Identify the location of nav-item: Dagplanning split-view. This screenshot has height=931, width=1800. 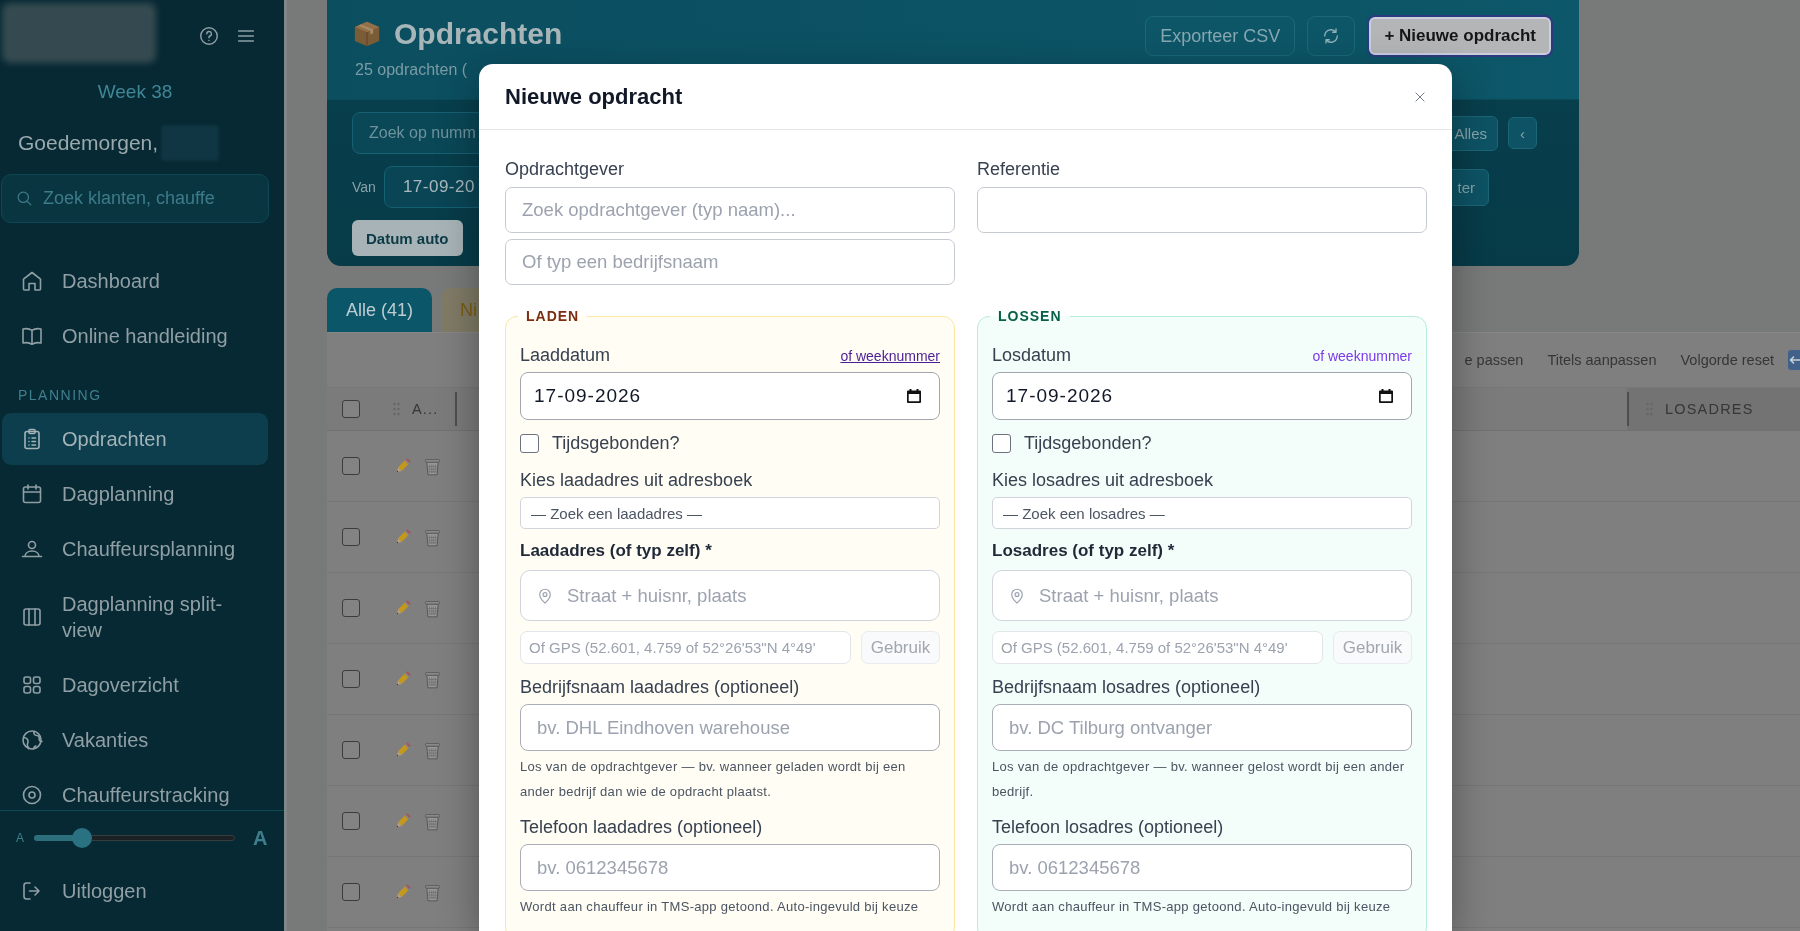
(135, 617).